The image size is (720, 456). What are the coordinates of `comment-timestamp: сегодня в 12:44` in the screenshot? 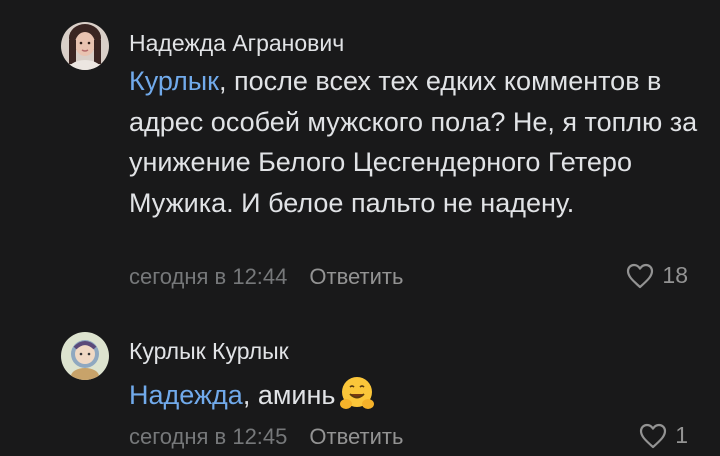 It's located at (208, 276).